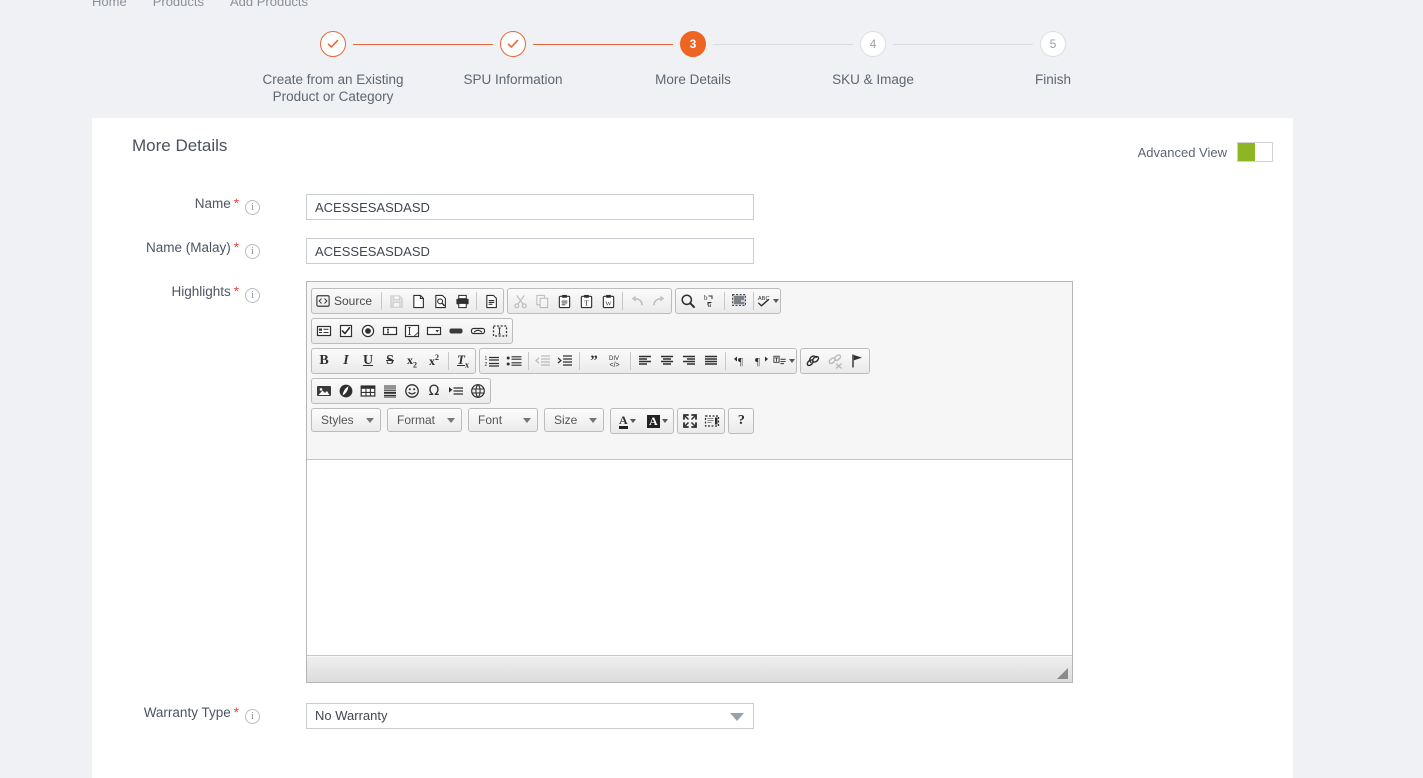 The height and width of the screenshot is (778, 1423). Describe the element at coordinates (324, 391) in the screenshot. I see `image-icon` at that location.